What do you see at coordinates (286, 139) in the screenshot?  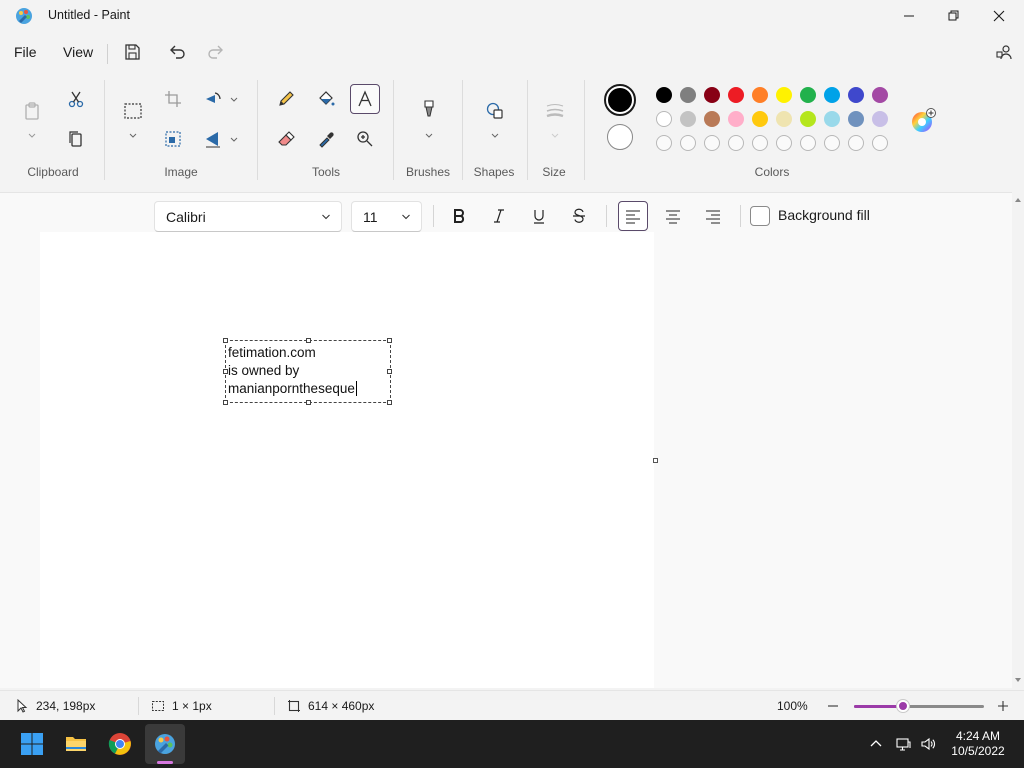 I see `eraser-tool` at bounding box center [286, 139].